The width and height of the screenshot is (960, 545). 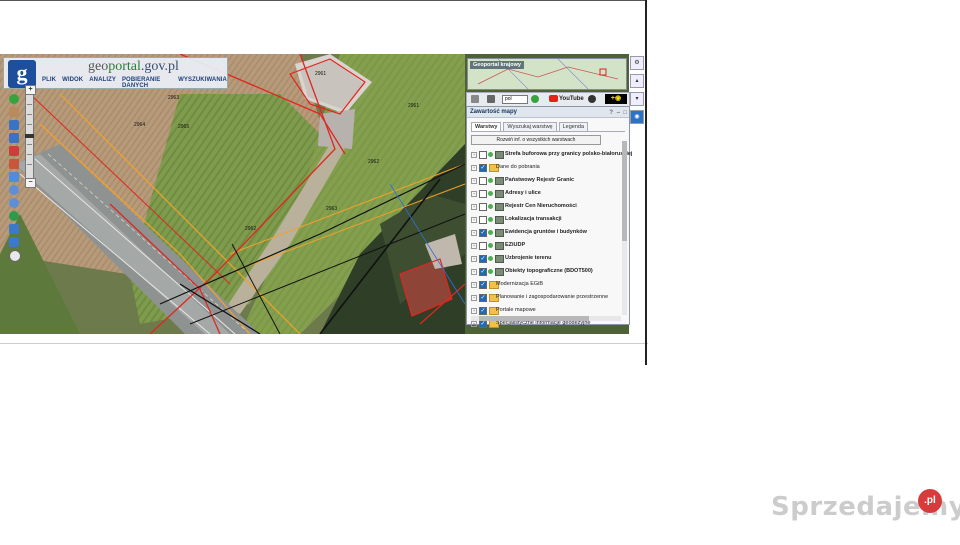 What do you see at coordinates (486, 126) in the screenshot?
I see `tab-warstwy: Warstwy` at bounding box center [486, 126].